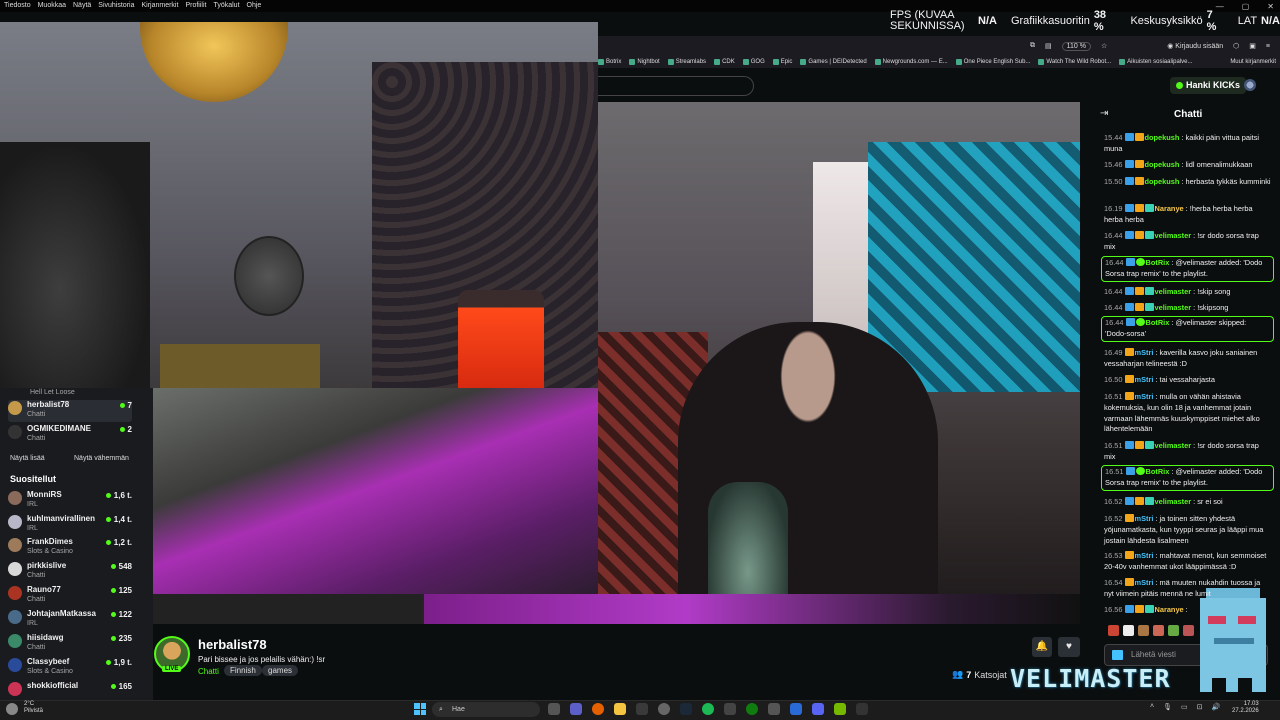 This screenshot has height=720, width=1280. I want to click on file-explorer-icon, so click(620, 709).